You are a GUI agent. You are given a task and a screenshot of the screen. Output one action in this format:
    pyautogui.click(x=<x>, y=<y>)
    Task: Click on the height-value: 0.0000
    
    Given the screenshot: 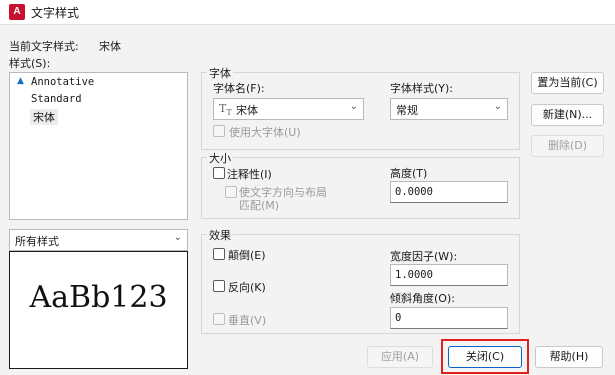 What is the action you would take?
    pyautogui.click(x=414, y=192)
    